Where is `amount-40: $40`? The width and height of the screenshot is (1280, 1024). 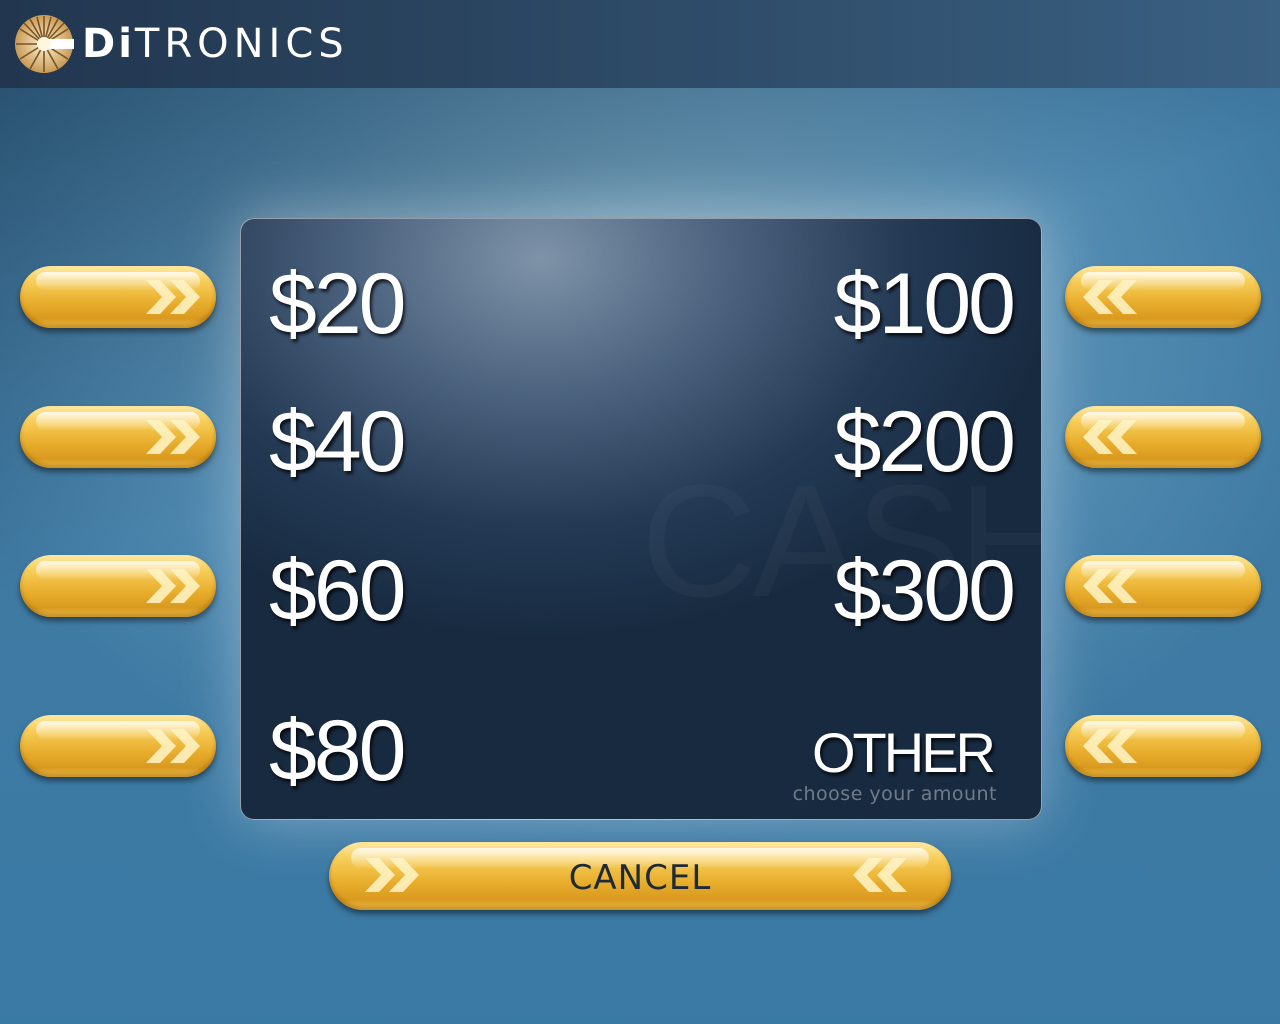
amount-40: $40 is located at coordinates (337, 442).